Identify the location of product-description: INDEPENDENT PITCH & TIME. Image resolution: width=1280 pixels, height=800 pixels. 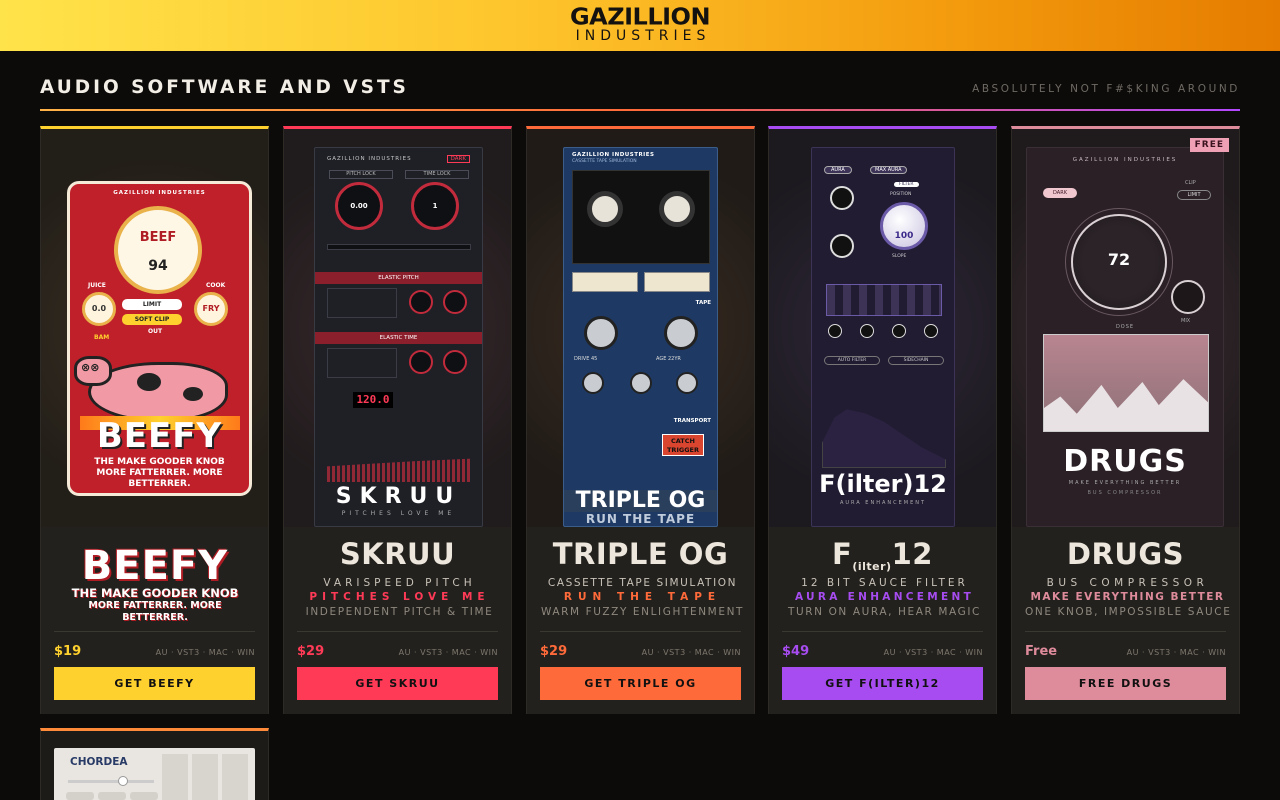
(399, 612).